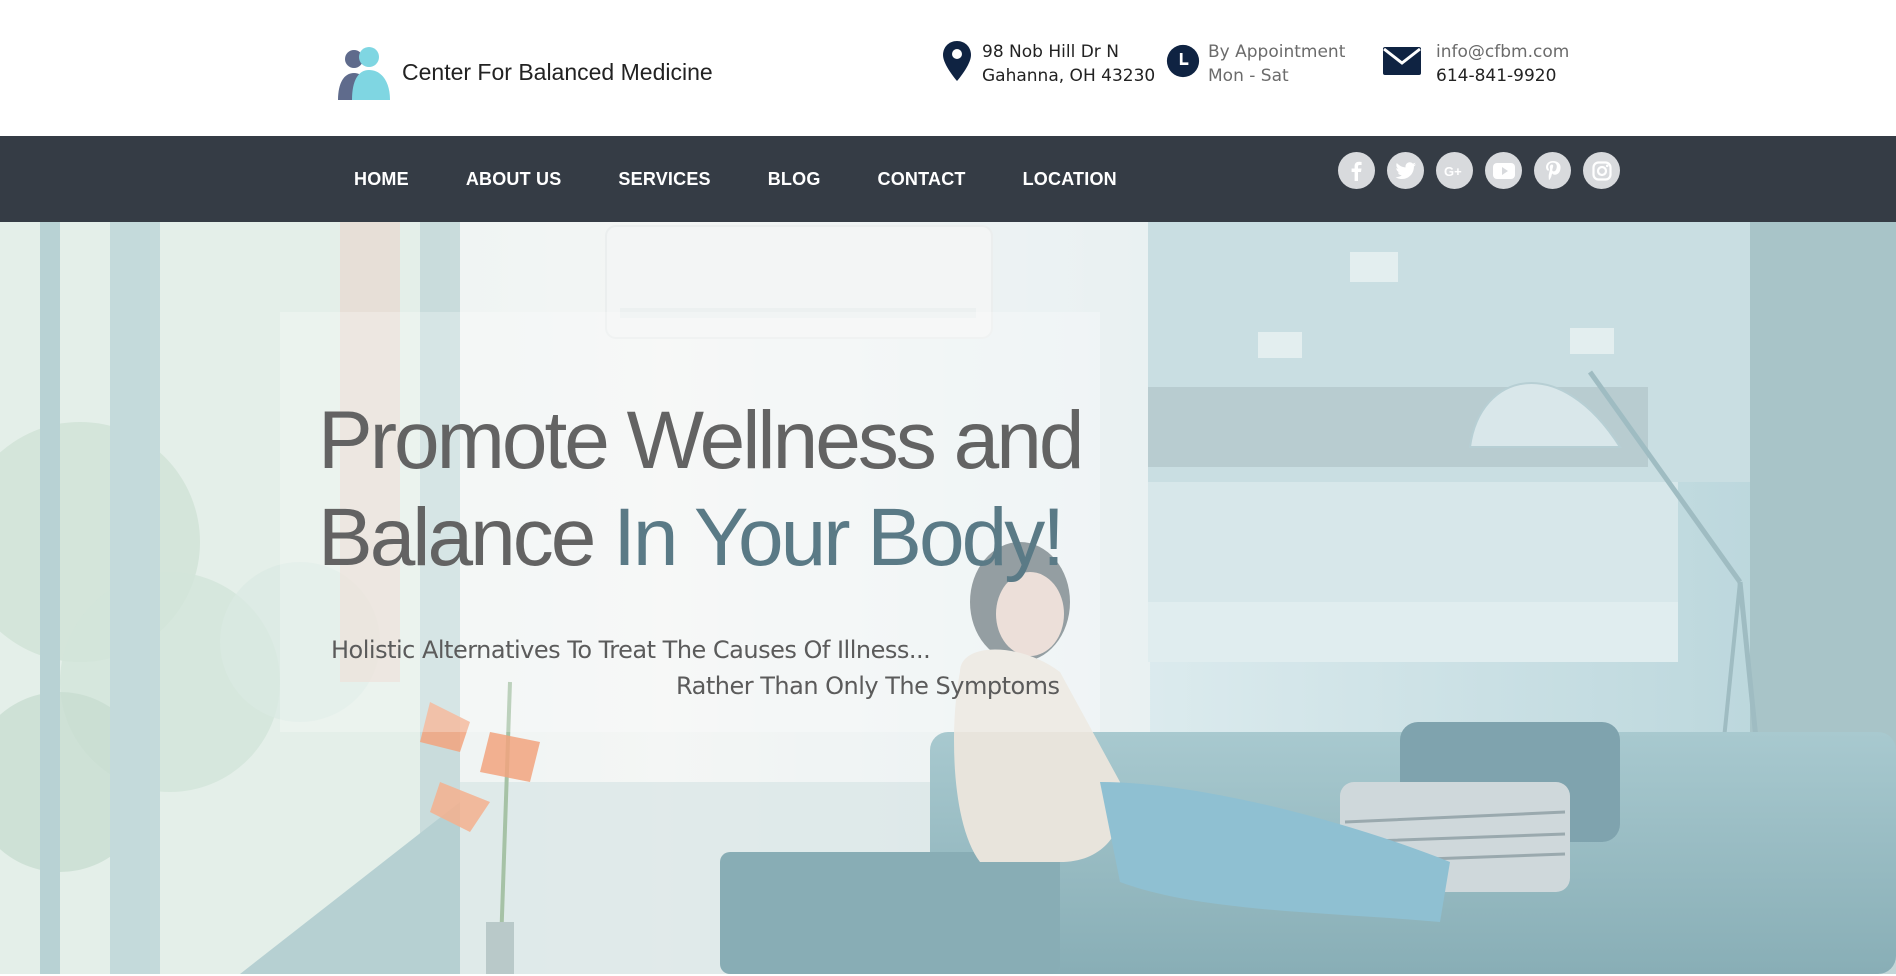  Describe the element at coordinates (1069, 76) in the screenshot. I see `address-line-2: Gahanna, OH 43230` at that location.